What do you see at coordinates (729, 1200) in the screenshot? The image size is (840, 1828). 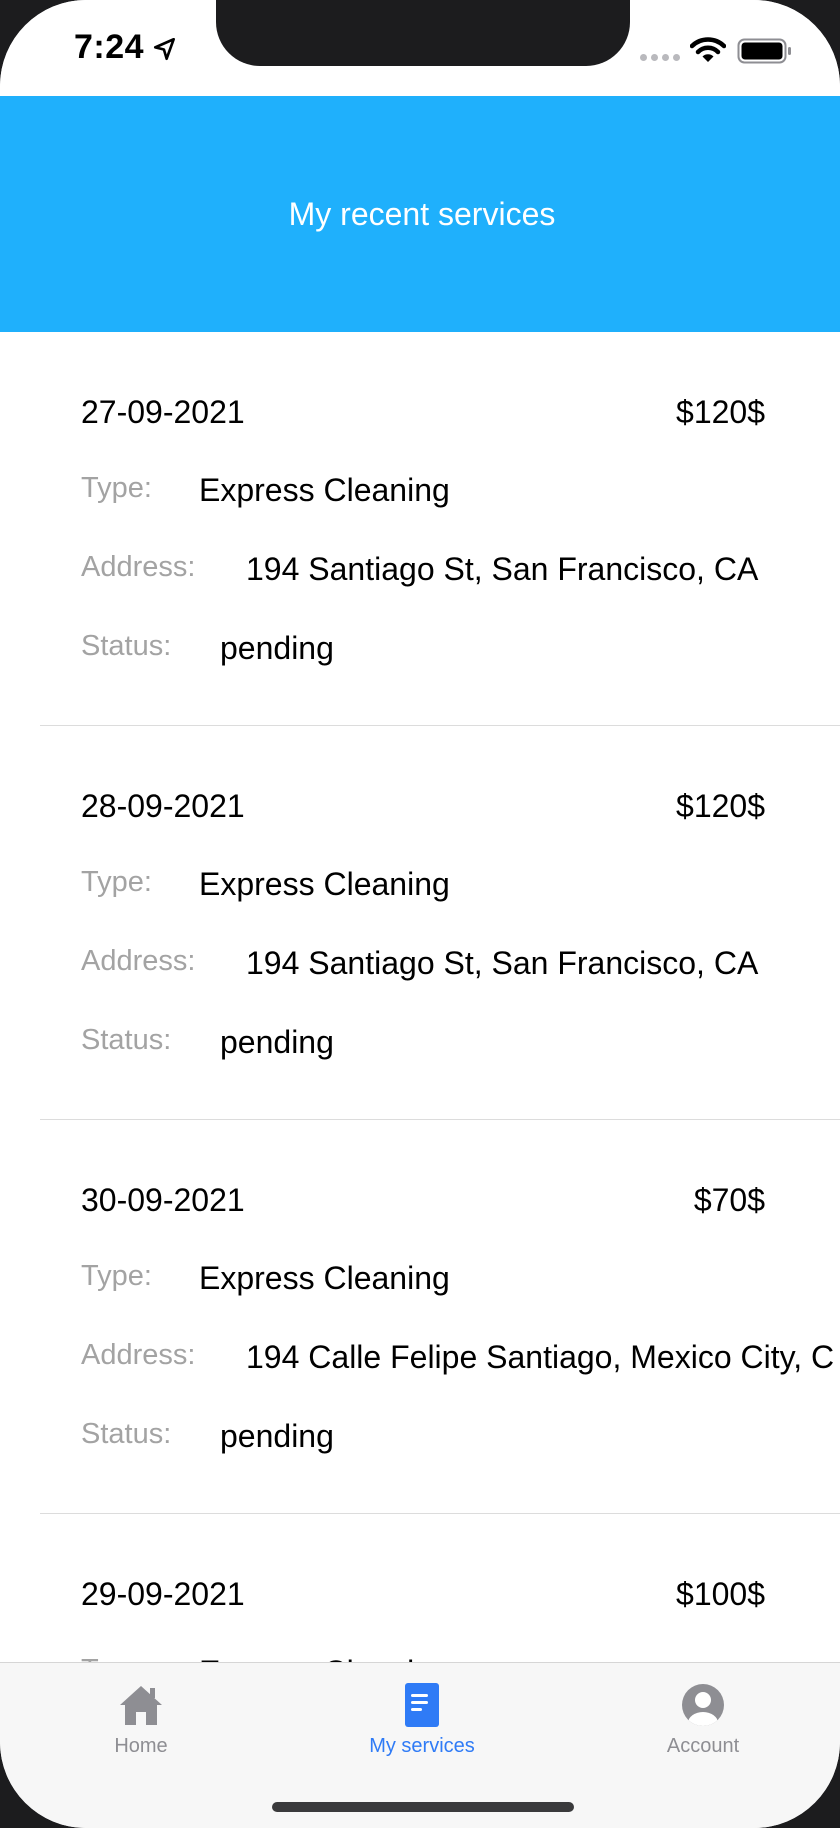 I see `service-price: $70$` at bounding box center [729, 1200].